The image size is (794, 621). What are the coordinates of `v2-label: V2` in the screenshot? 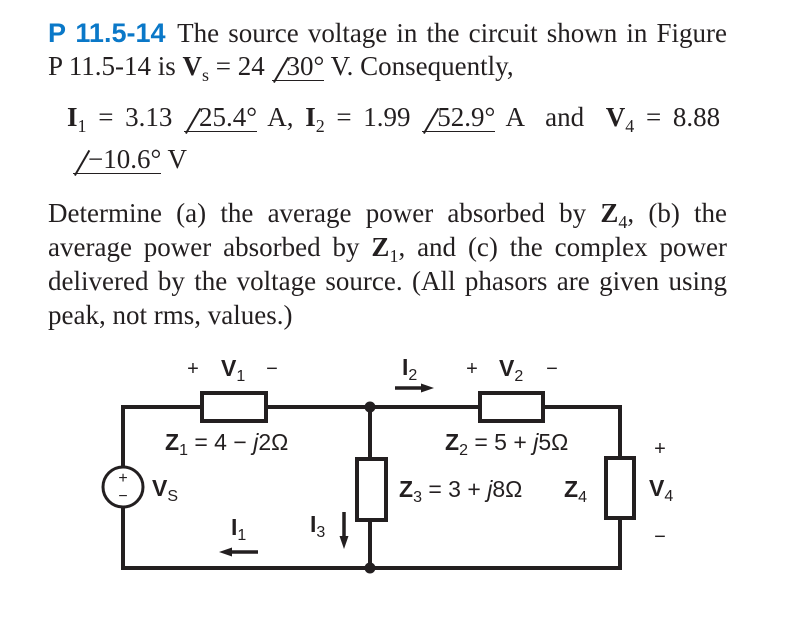 It's located at (511, 370).